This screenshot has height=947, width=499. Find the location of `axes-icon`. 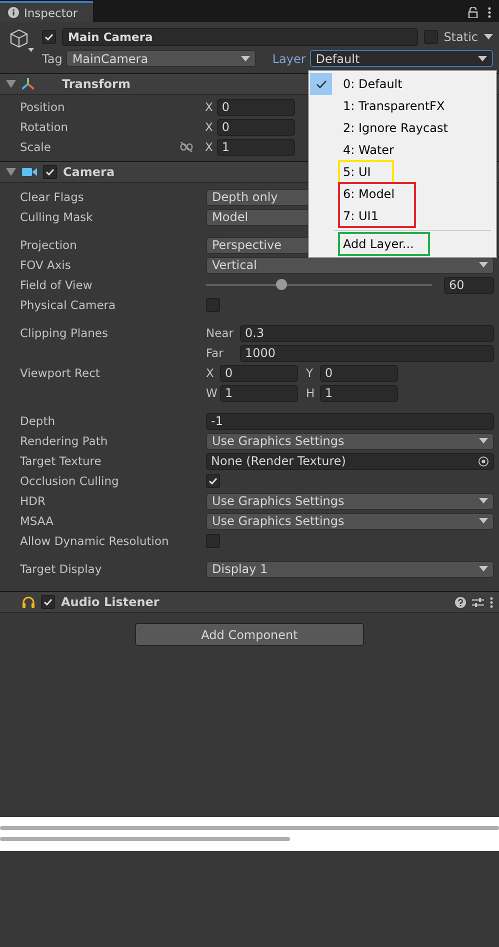

axes-icon is located at coordinates (28, 84).